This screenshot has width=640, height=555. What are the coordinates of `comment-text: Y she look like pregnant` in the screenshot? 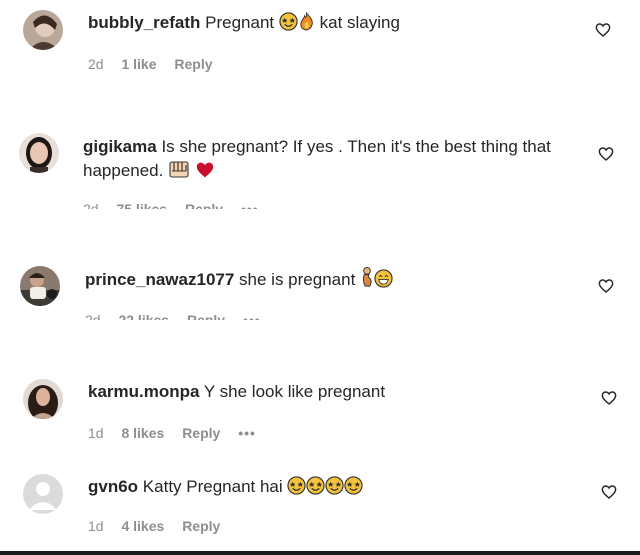 It's located at (294, 391).